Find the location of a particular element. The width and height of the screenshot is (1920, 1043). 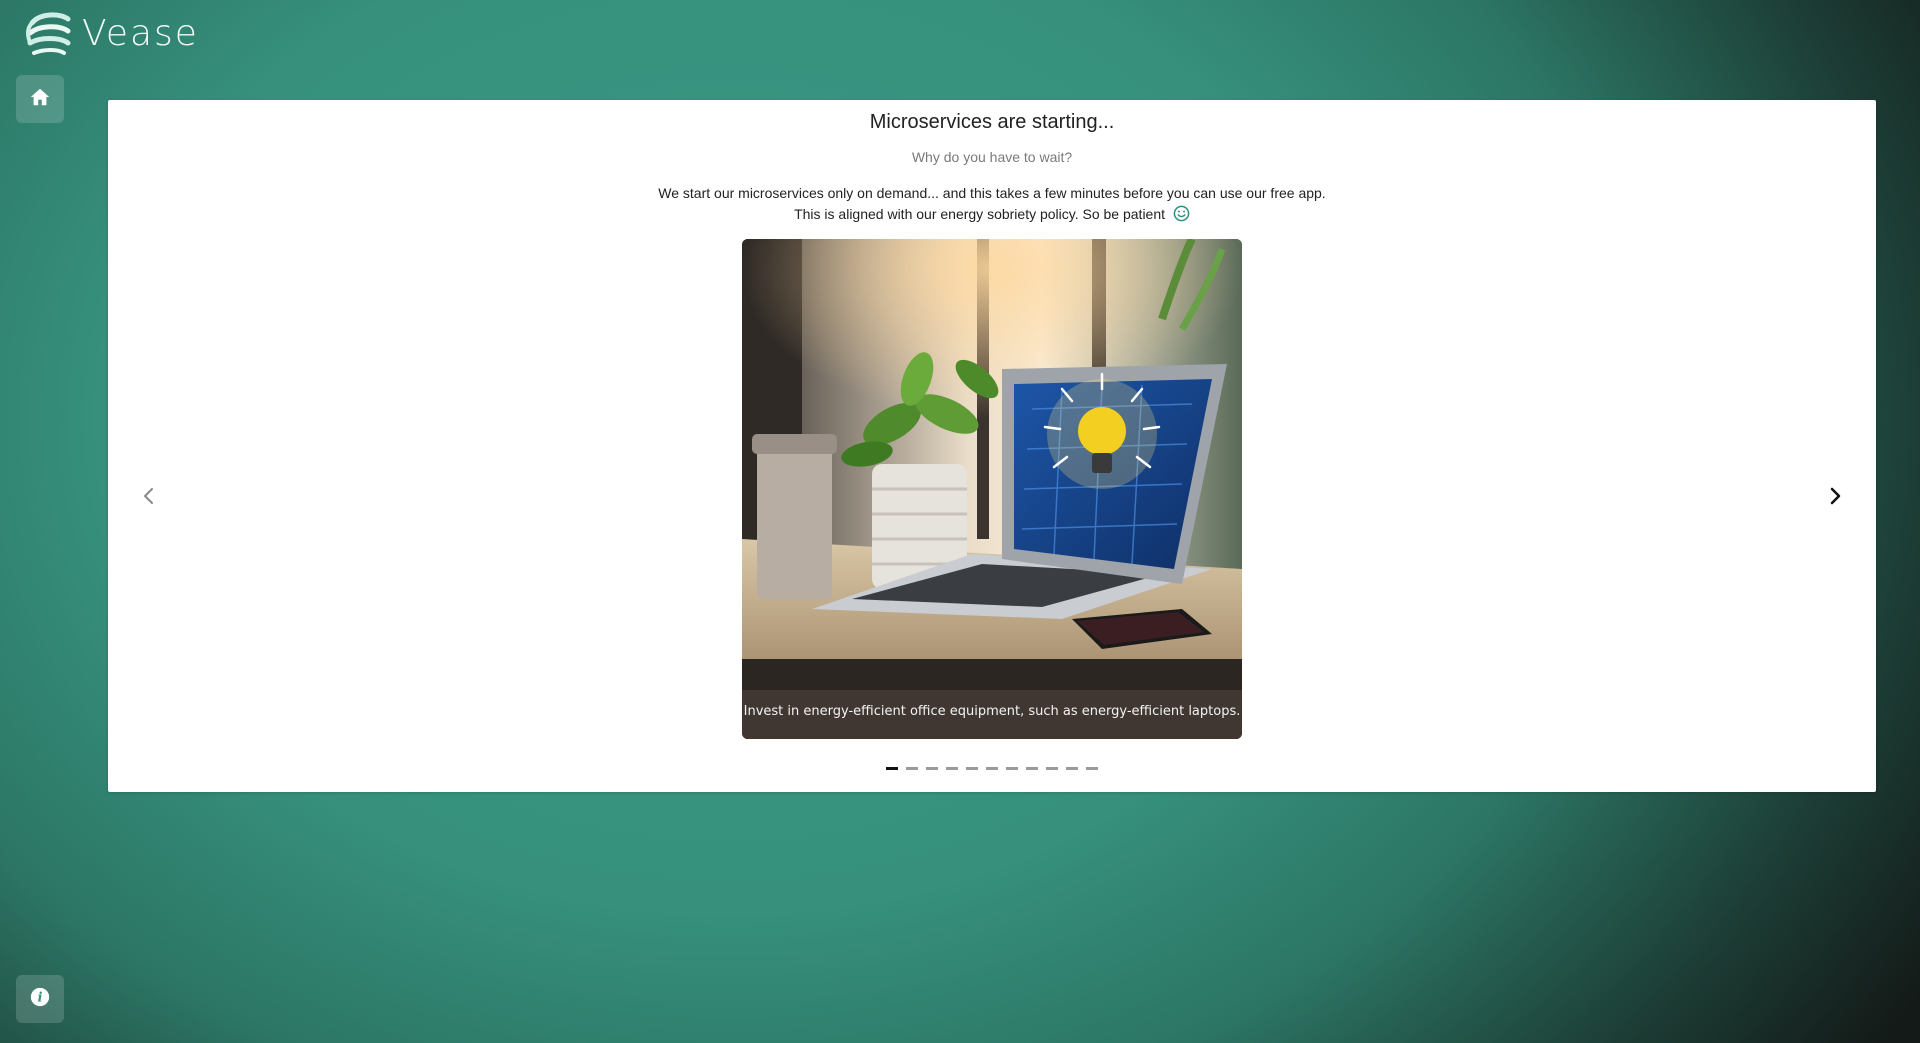

slide-image is located at coordinates (992, 489).